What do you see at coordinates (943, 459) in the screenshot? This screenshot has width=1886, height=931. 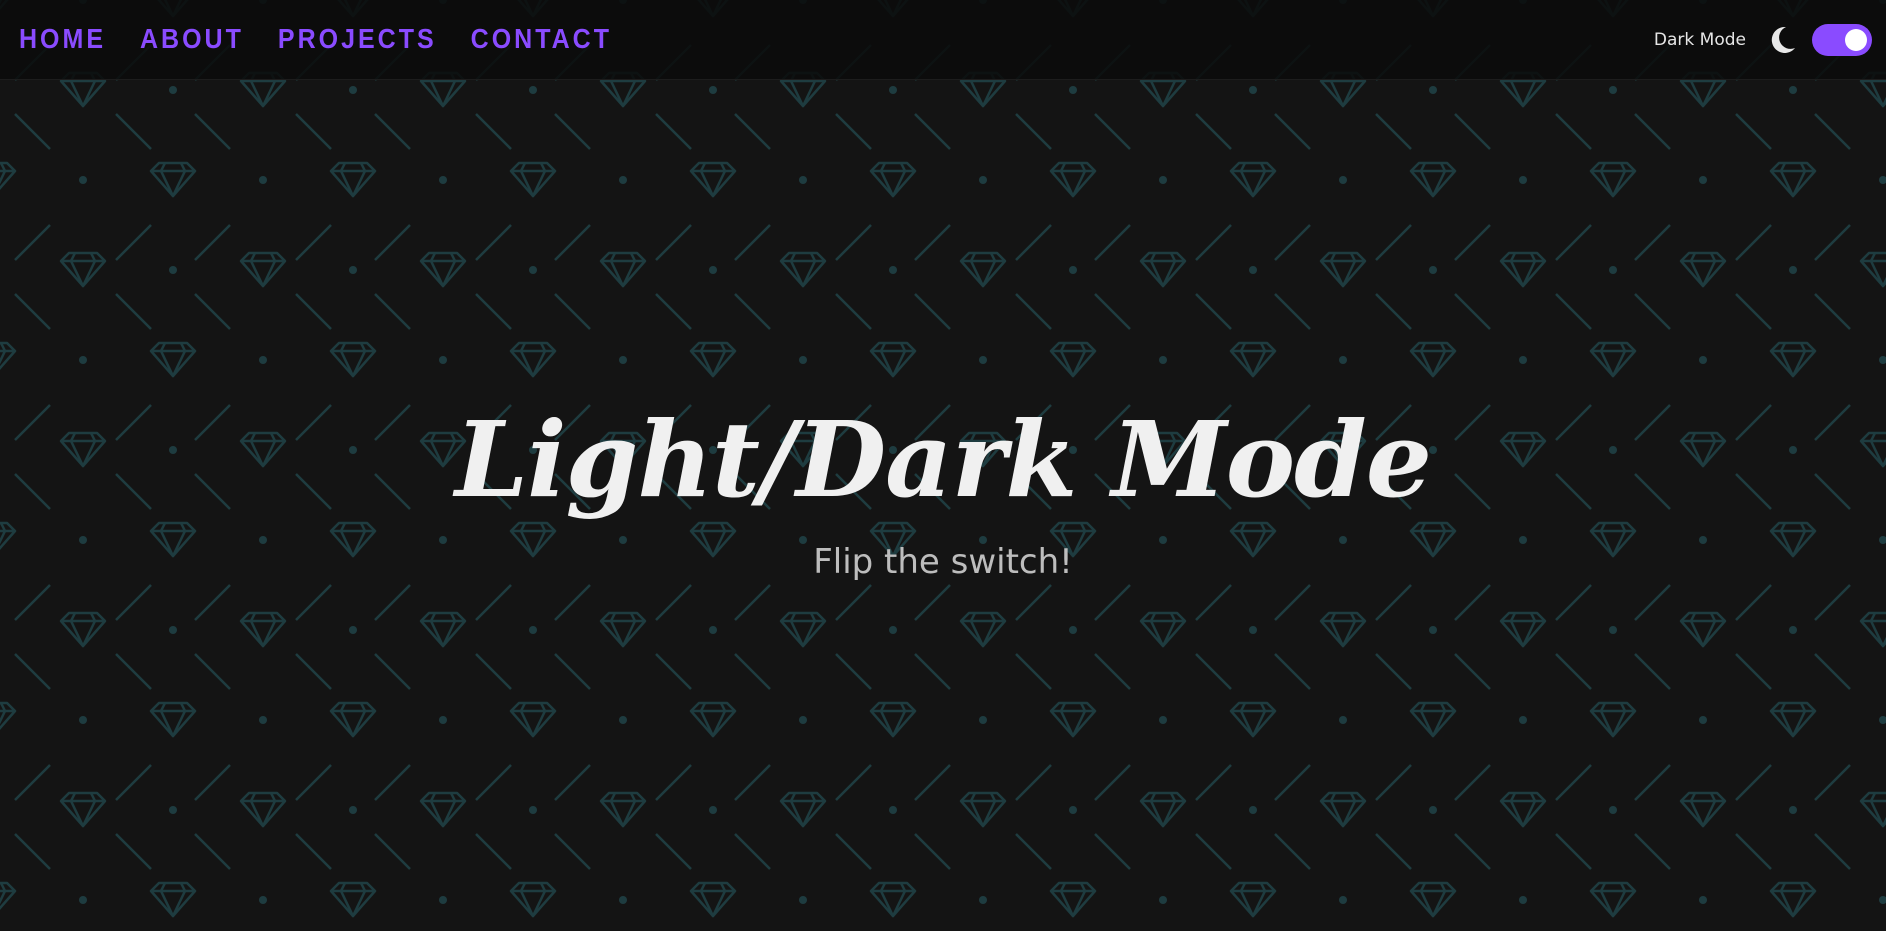 I see `hero-title: Light/Dark Mode` at bounding box center [943, 459].